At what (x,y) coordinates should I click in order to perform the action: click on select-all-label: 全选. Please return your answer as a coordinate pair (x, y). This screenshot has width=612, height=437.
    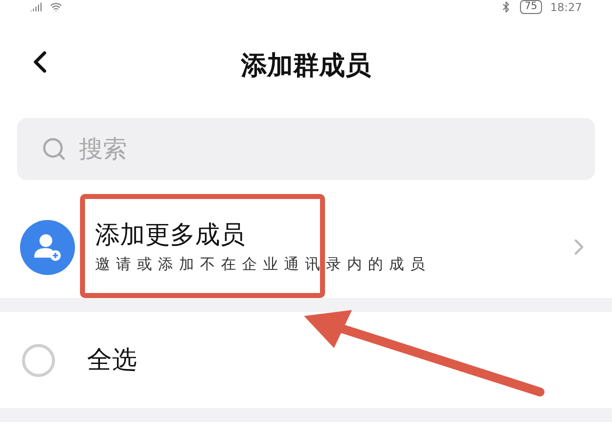
    Looking at the image, I should click on (112, 360).